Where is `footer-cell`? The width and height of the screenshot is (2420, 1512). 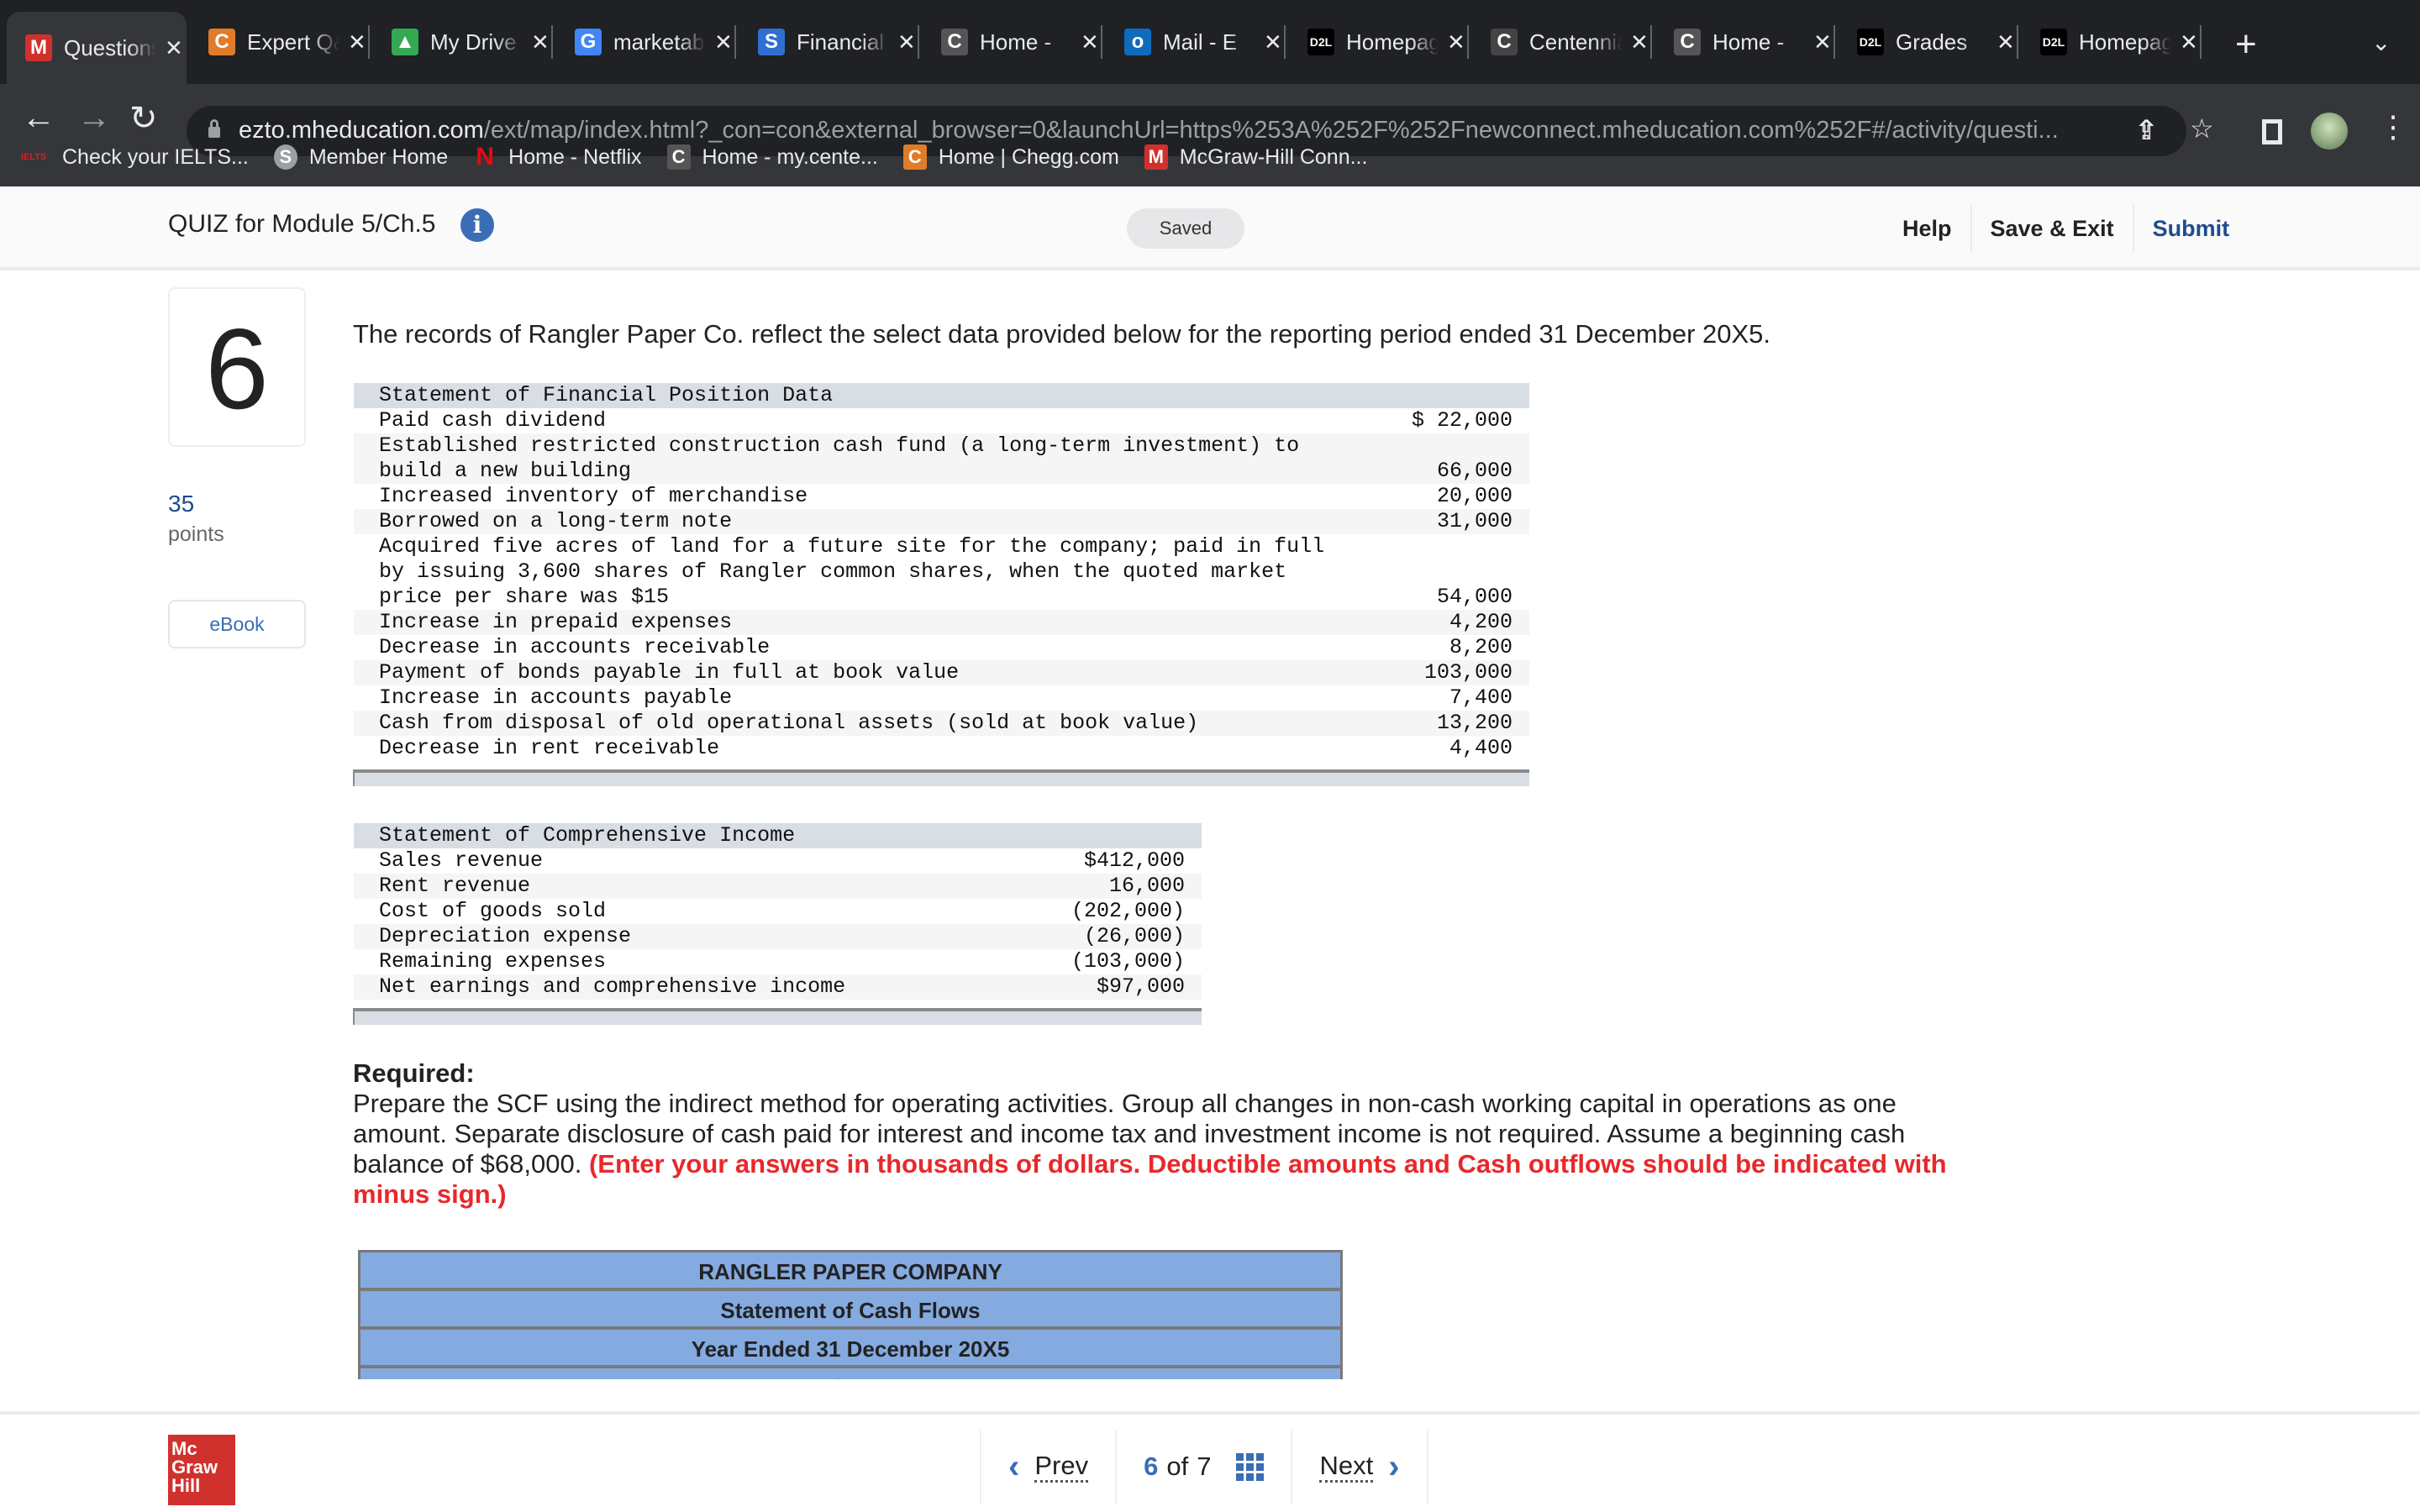
footer-cell is located at coordinates (941, 777).